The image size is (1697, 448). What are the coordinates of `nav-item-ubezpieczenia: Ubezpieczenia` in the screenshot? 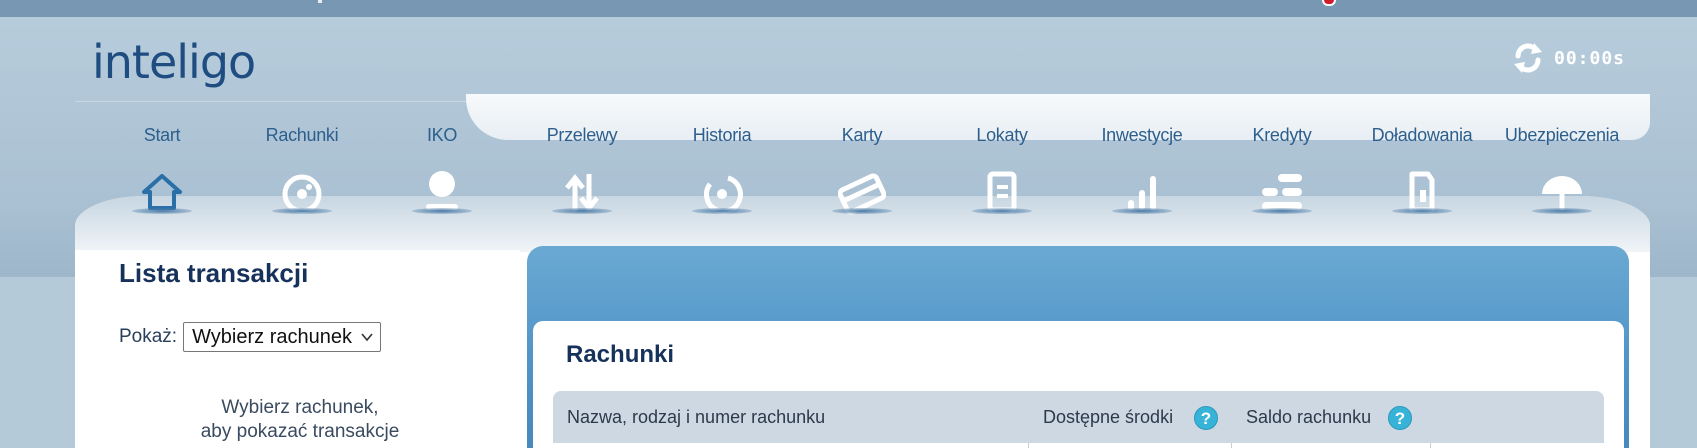 It's located at (1562, 172).